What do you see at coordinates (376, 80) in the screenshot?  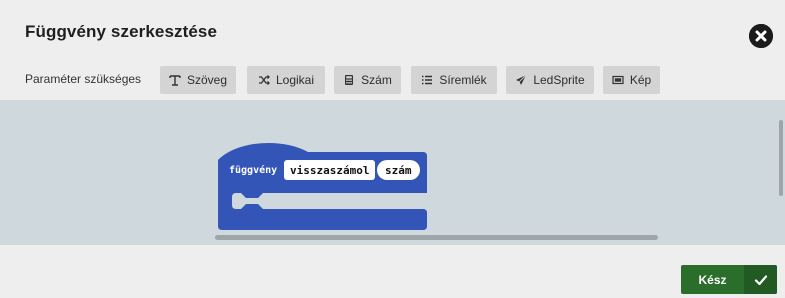 I see `add-number-param-label: Szám` at bounding box center [376, 80].